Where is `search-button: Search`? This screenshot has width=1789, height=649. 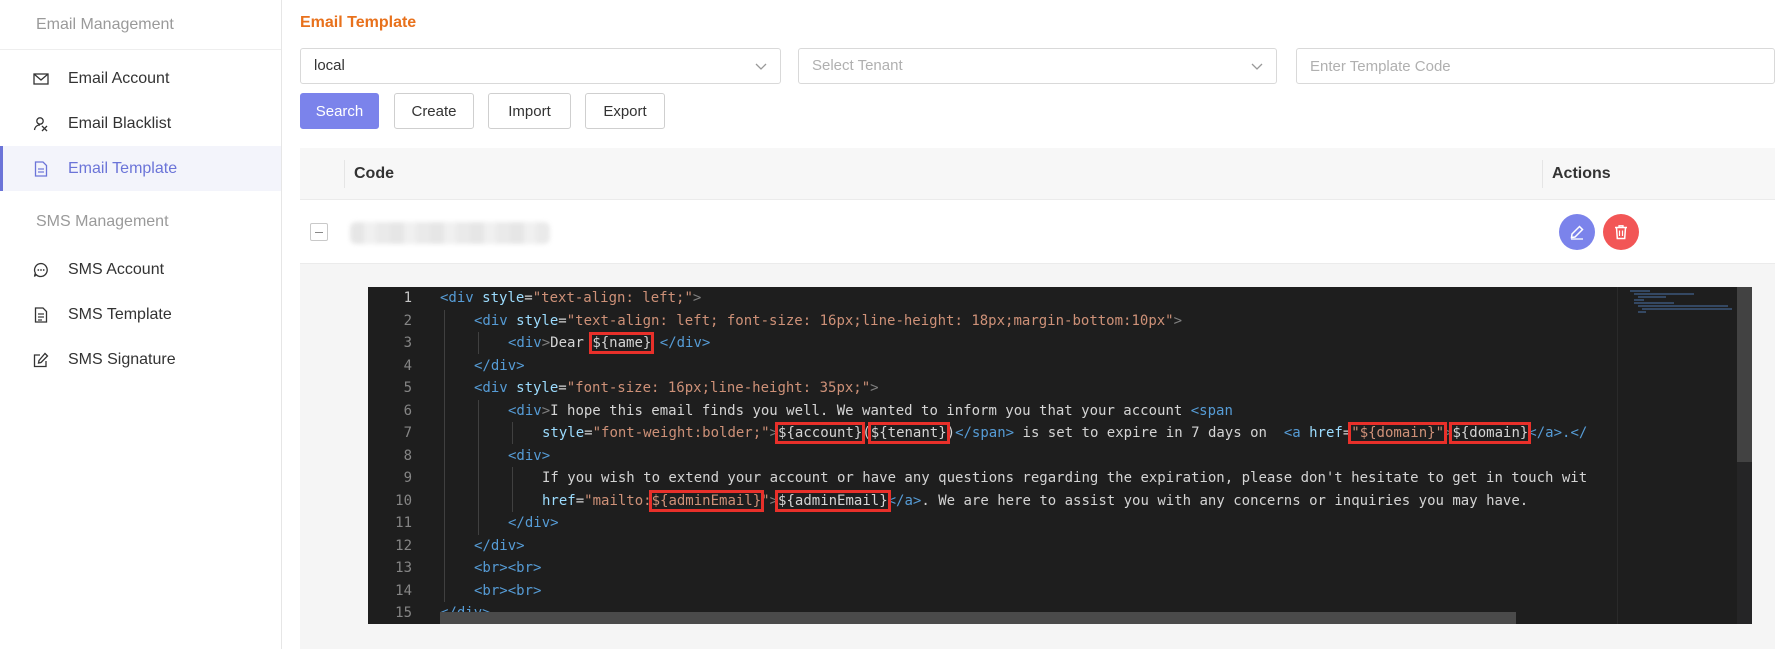 search-button: Search is located at coordinates (339, 111).